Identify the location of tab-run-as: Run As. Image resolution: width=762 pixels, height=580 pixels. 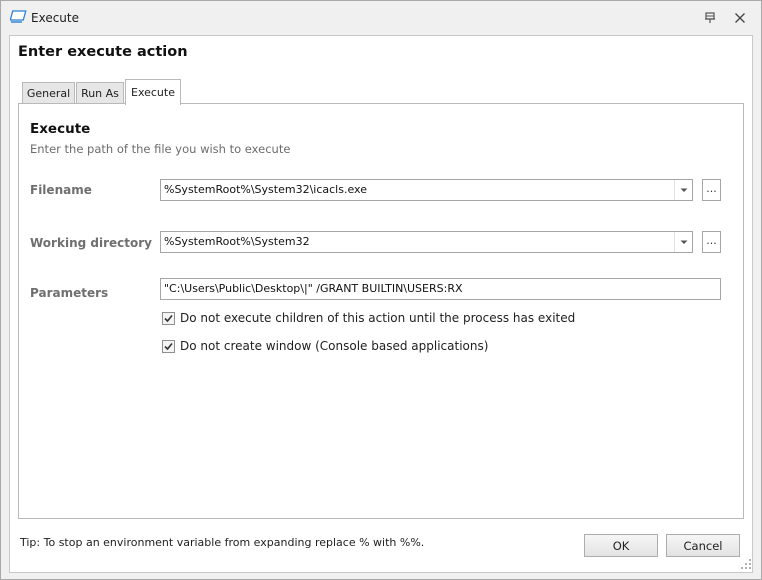
(100, 93).